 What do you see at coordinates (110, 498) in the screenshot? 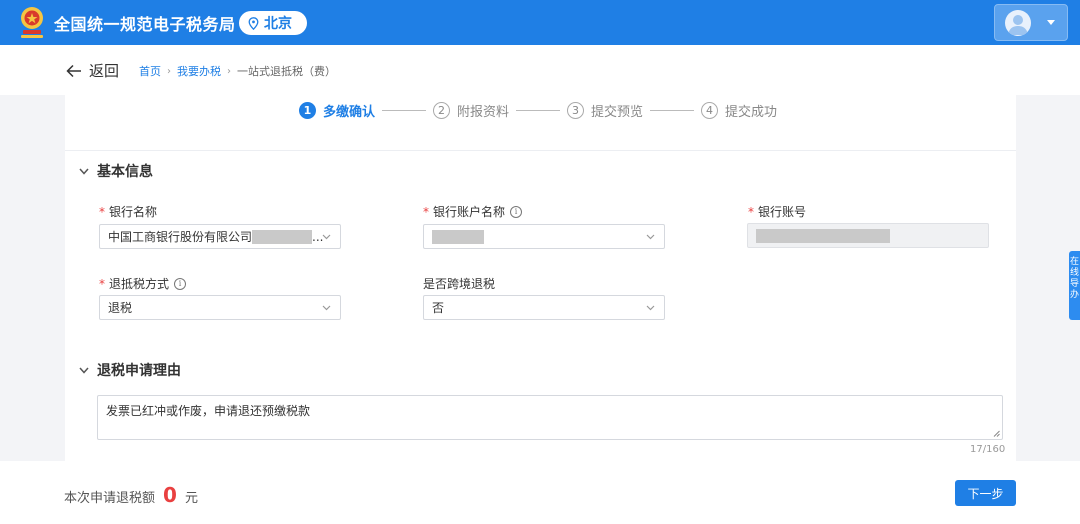
I see `amount-label: 本次申请退税额` at bounding box center [110, 498].